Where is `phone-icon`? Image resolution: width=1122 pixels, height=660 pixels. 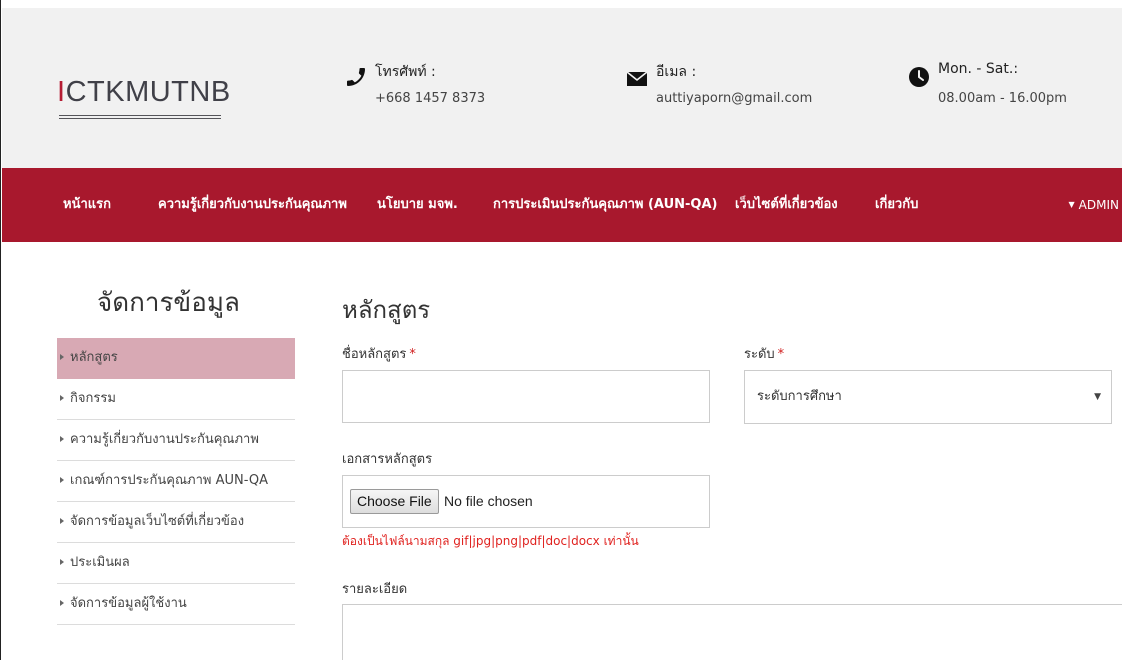 phone-icon is located at coordinates (356, 77).